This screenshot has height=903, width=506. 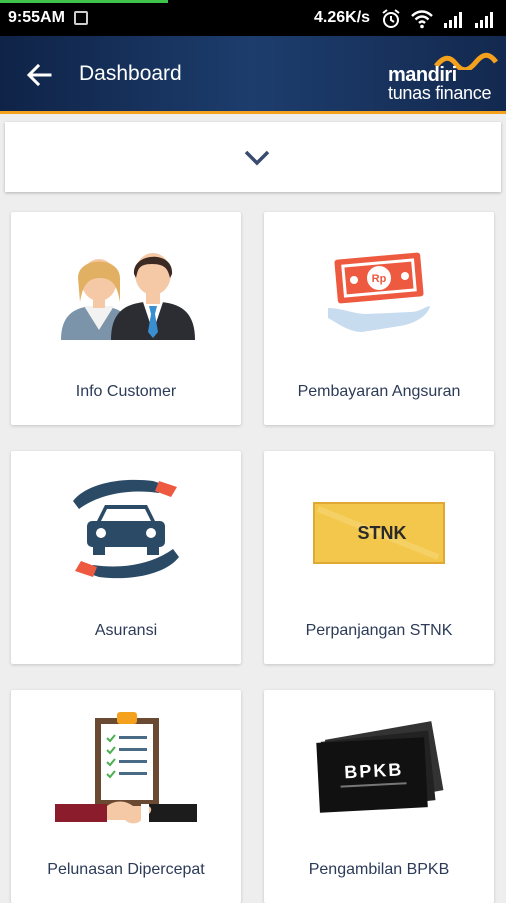 I want to click on network-speed: 4.26K/s, so click(x=342, y=17).